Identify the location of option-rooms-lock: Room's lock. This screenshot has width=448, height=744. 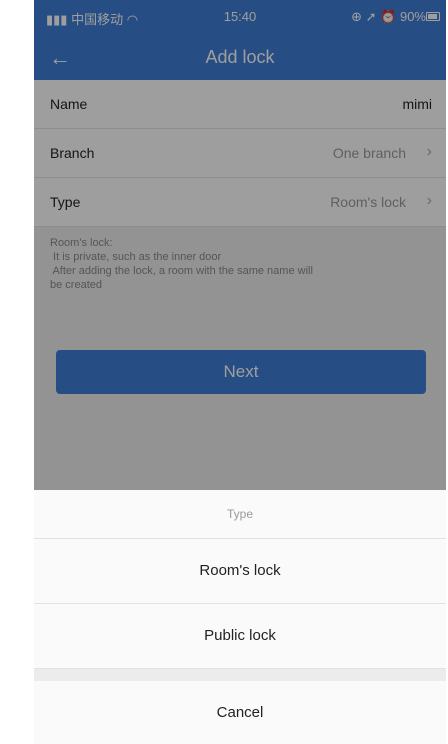
(240, 571).